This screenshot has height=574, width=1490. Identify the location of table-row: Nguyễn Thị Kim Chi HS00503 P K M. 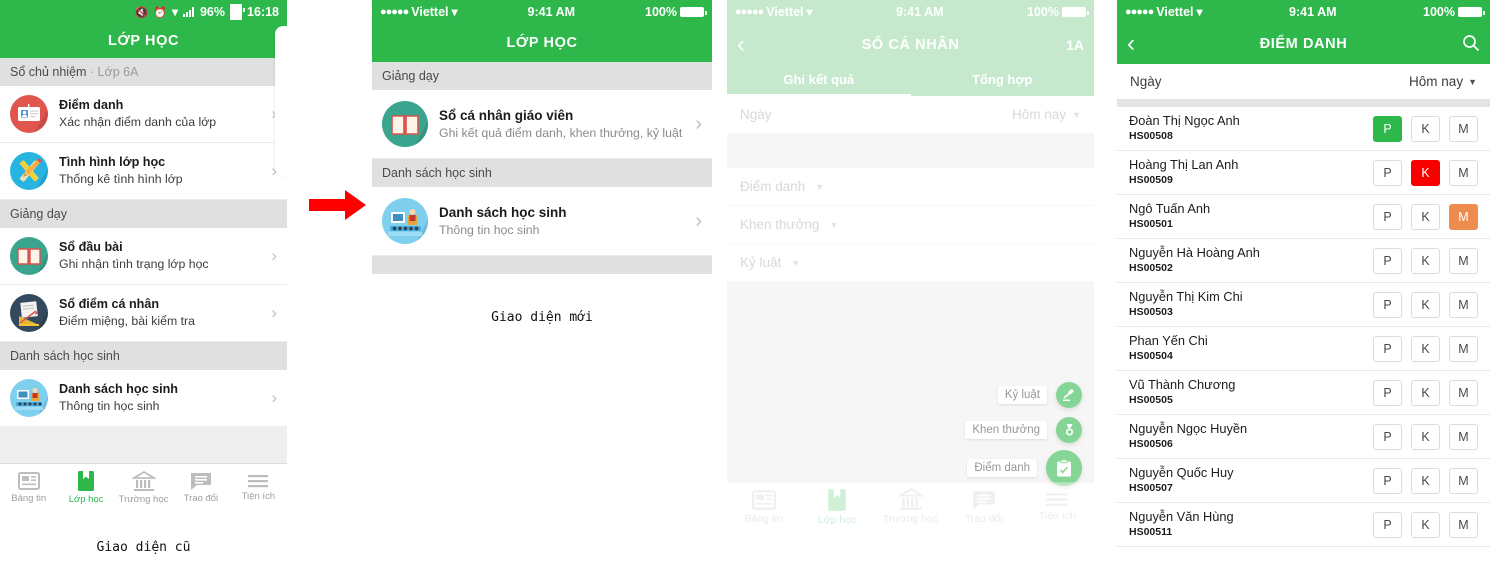
(1303, 305).